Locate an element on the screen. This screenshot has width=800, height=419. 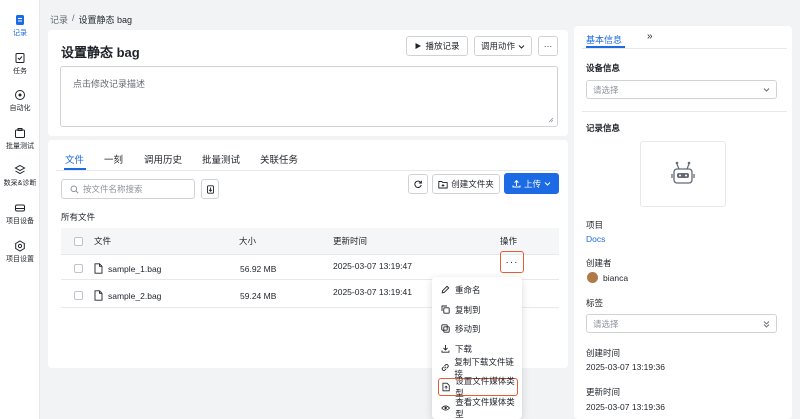
column-header-size: 大小 is located at coordinates (248, 241).